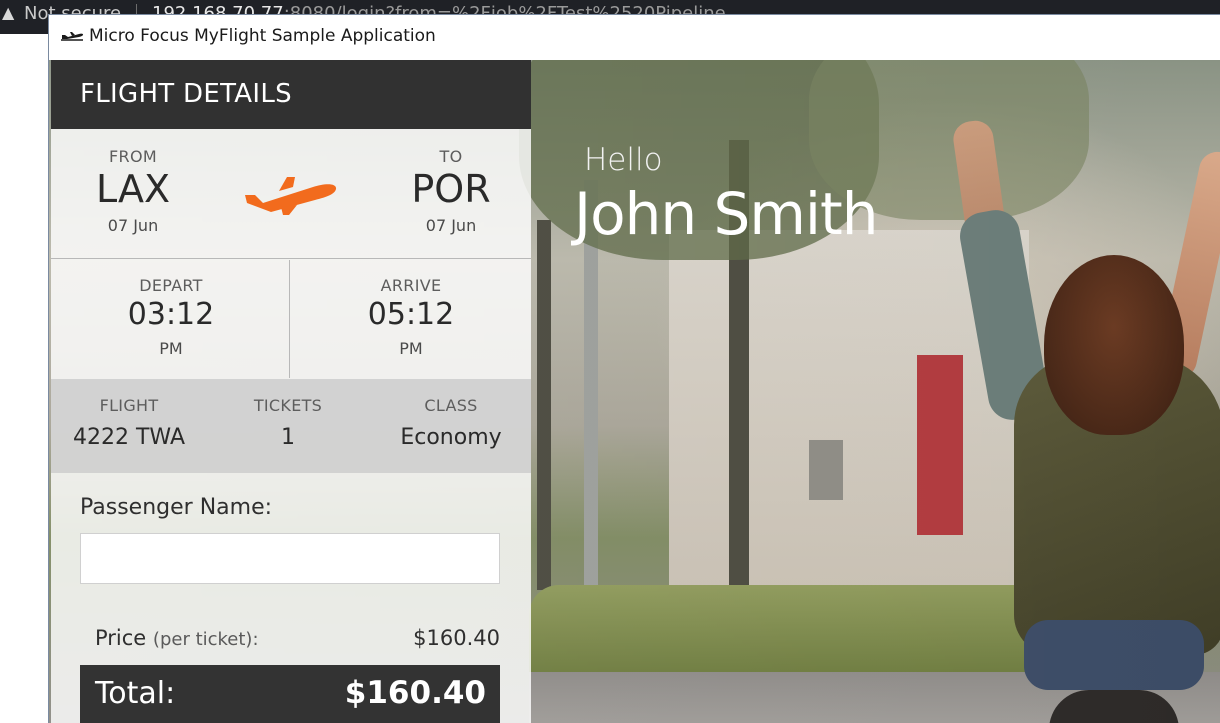 This screenshot has width=1220, height=723. Describe the element at coordinates (411, 314) in the screenshot. I see `arrive-time: 05:12` at that location.